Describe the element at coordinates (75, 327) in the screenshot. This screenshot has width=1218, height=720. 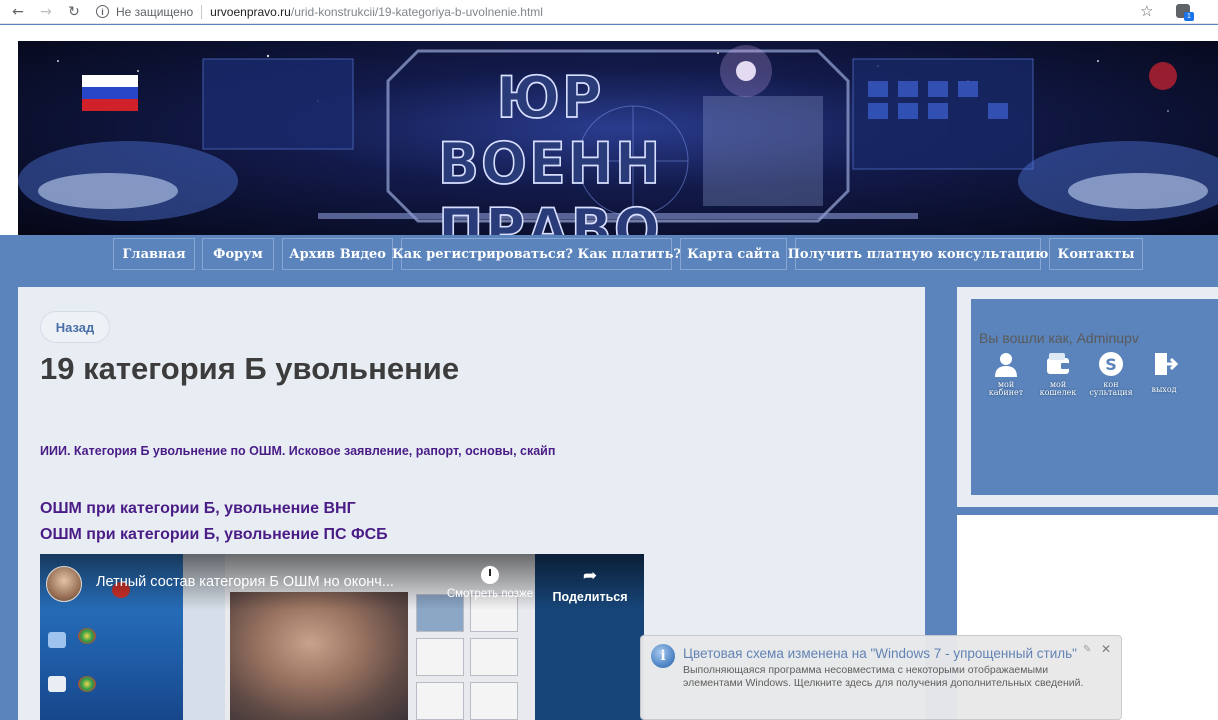
I see `back-button: Назад` at that location.